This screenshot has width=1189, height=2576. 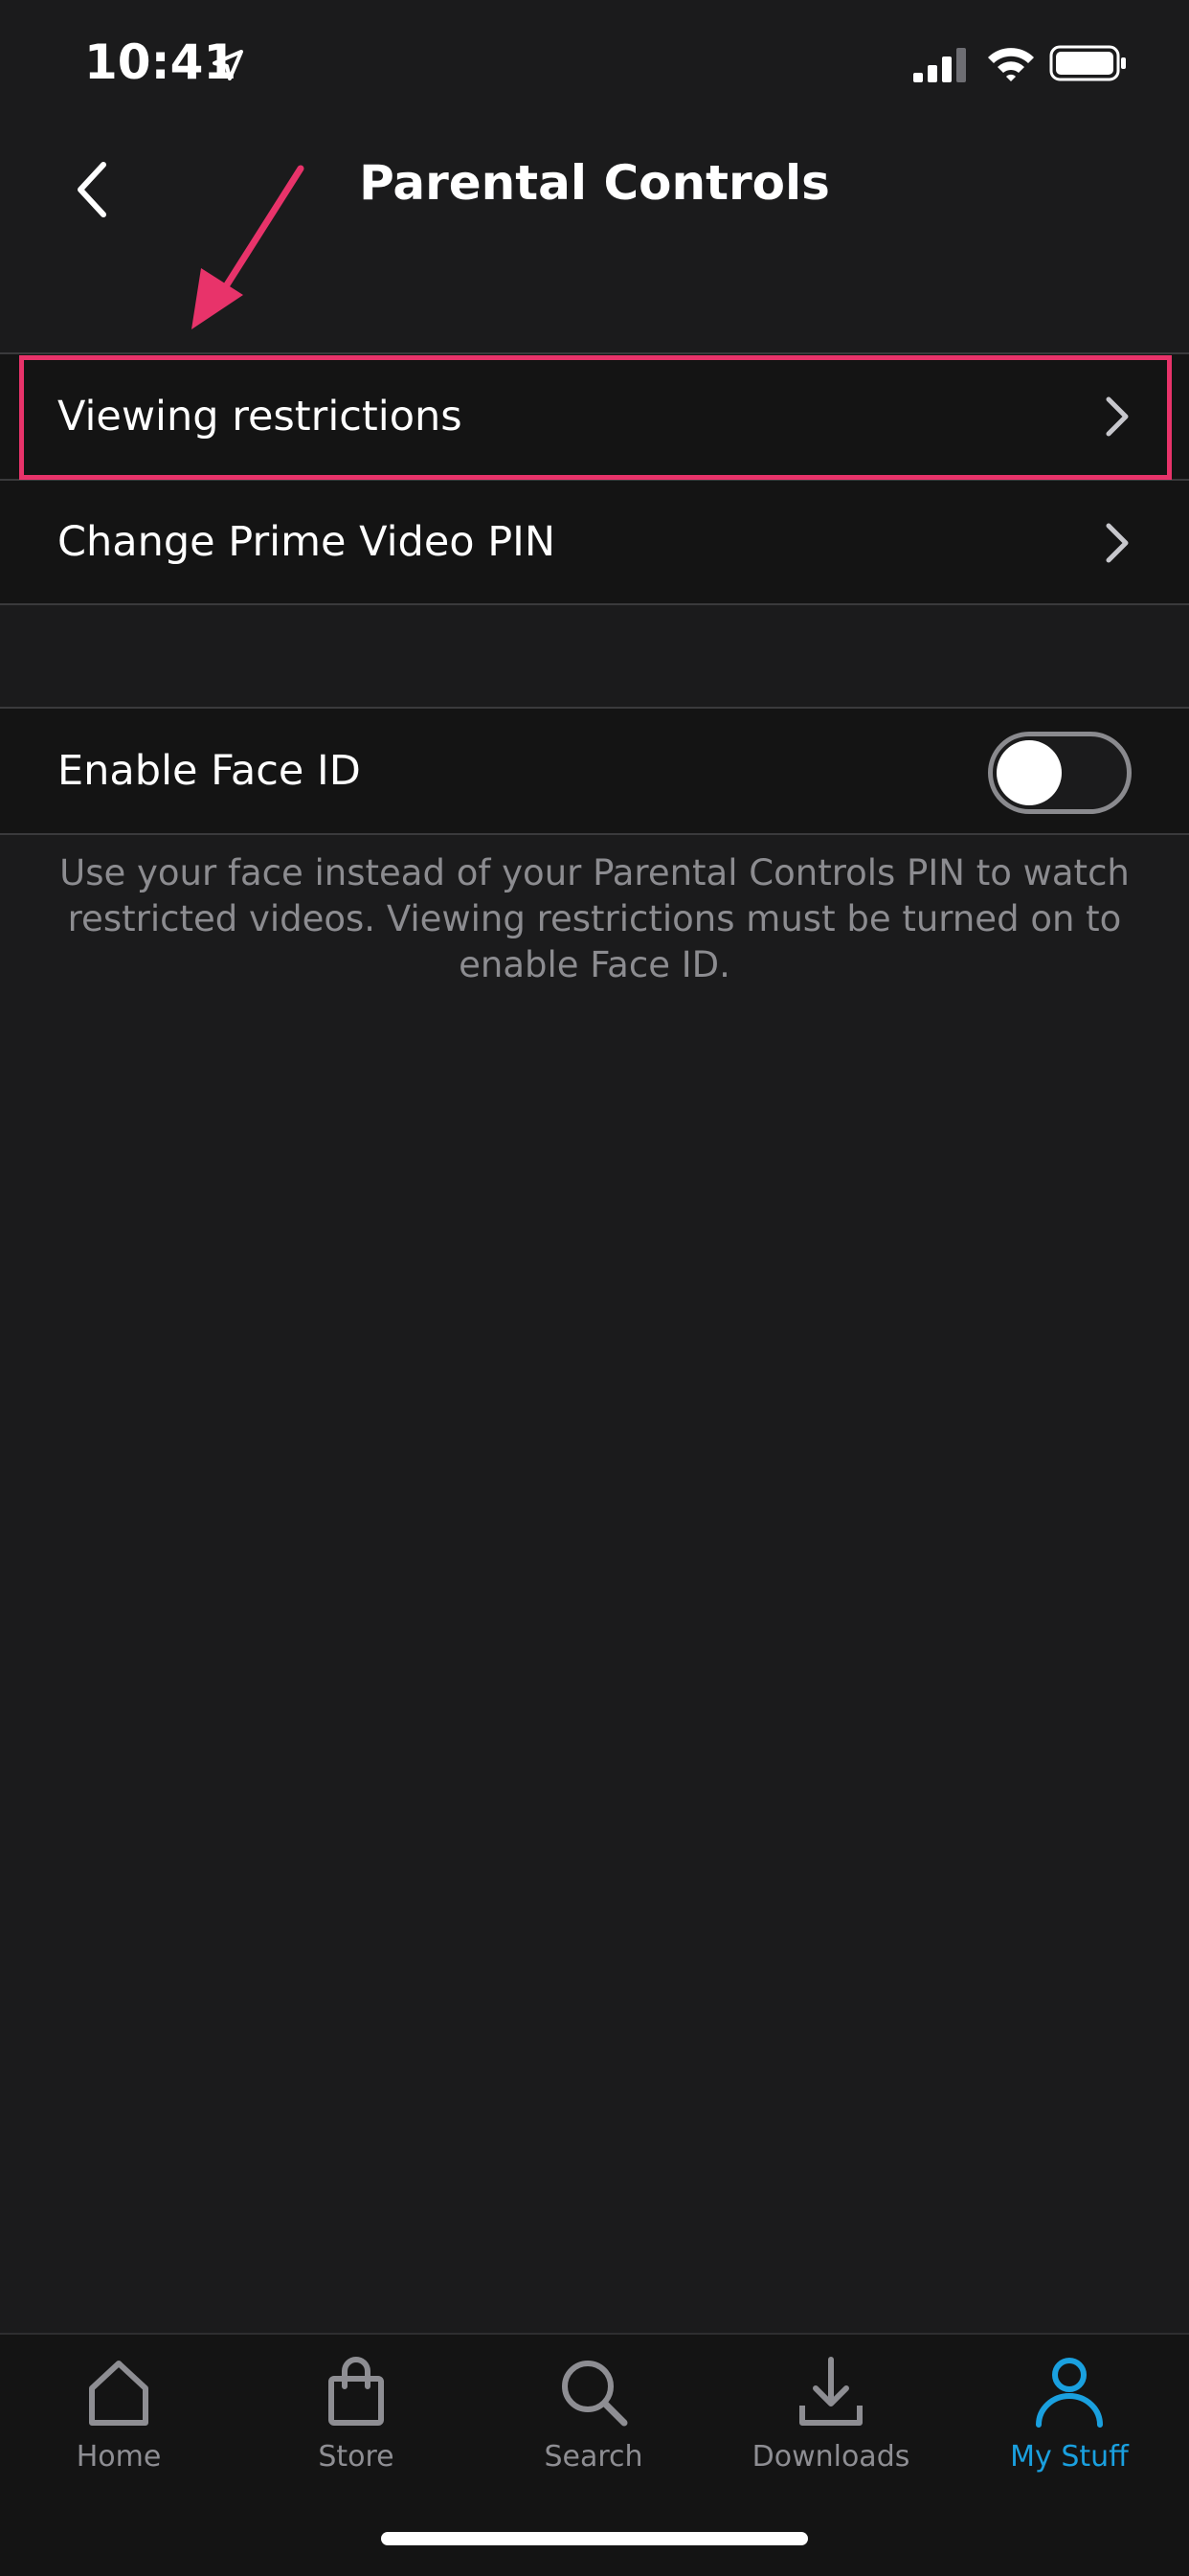 What do you see at coordinates (118, 2435) in the screenshot?
I see `tab-home: Home` at bounding box center [118, 2435].